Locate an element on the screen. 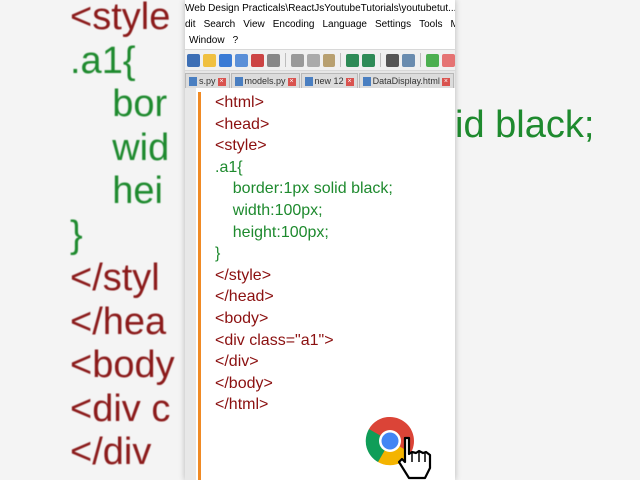 This screenshot has height=480, width=640. code-line: } is located at coordinates (218, 254).